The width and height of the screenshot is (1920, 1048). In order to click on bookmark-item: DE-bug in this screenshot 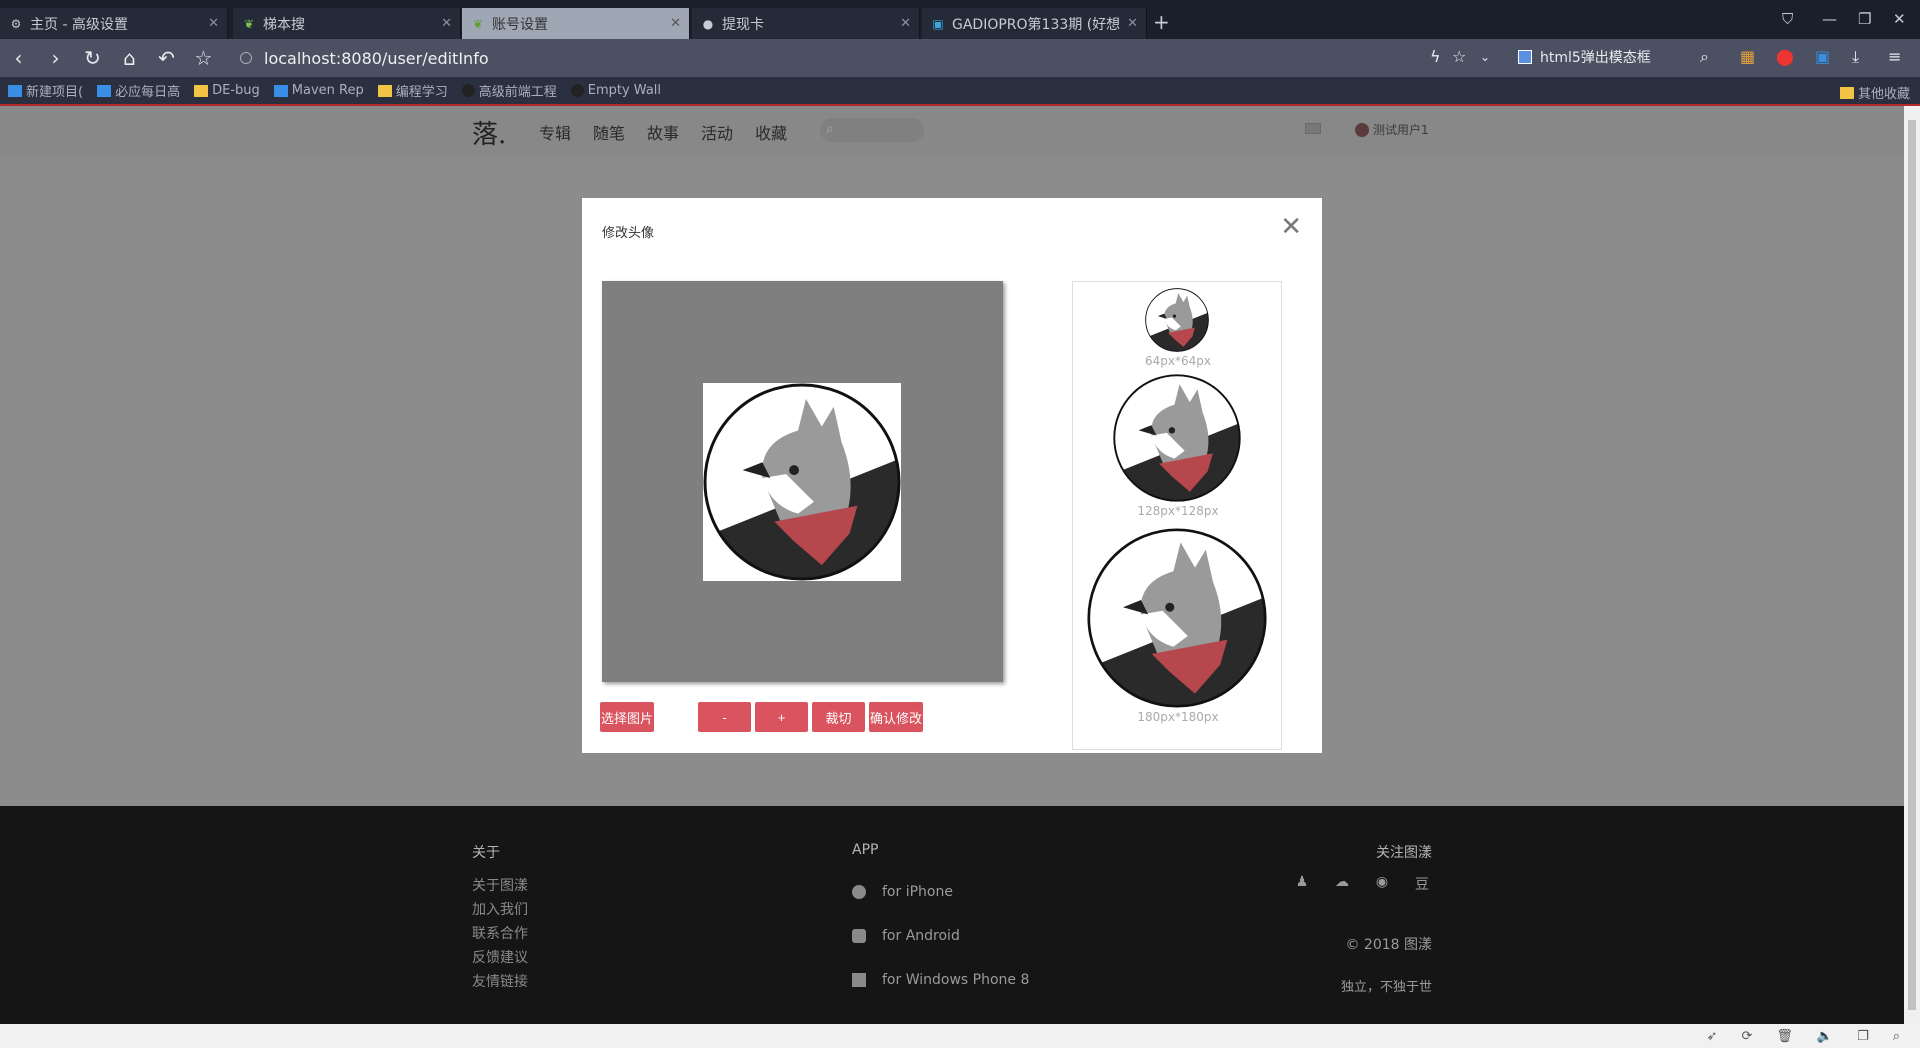, I will do `click(227, 90)`.